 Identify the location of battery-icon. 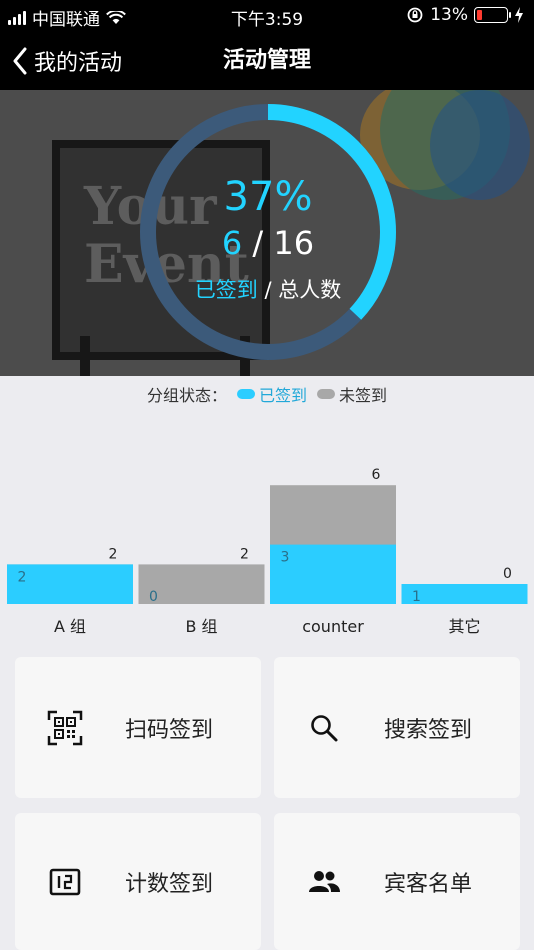
(492, 15).